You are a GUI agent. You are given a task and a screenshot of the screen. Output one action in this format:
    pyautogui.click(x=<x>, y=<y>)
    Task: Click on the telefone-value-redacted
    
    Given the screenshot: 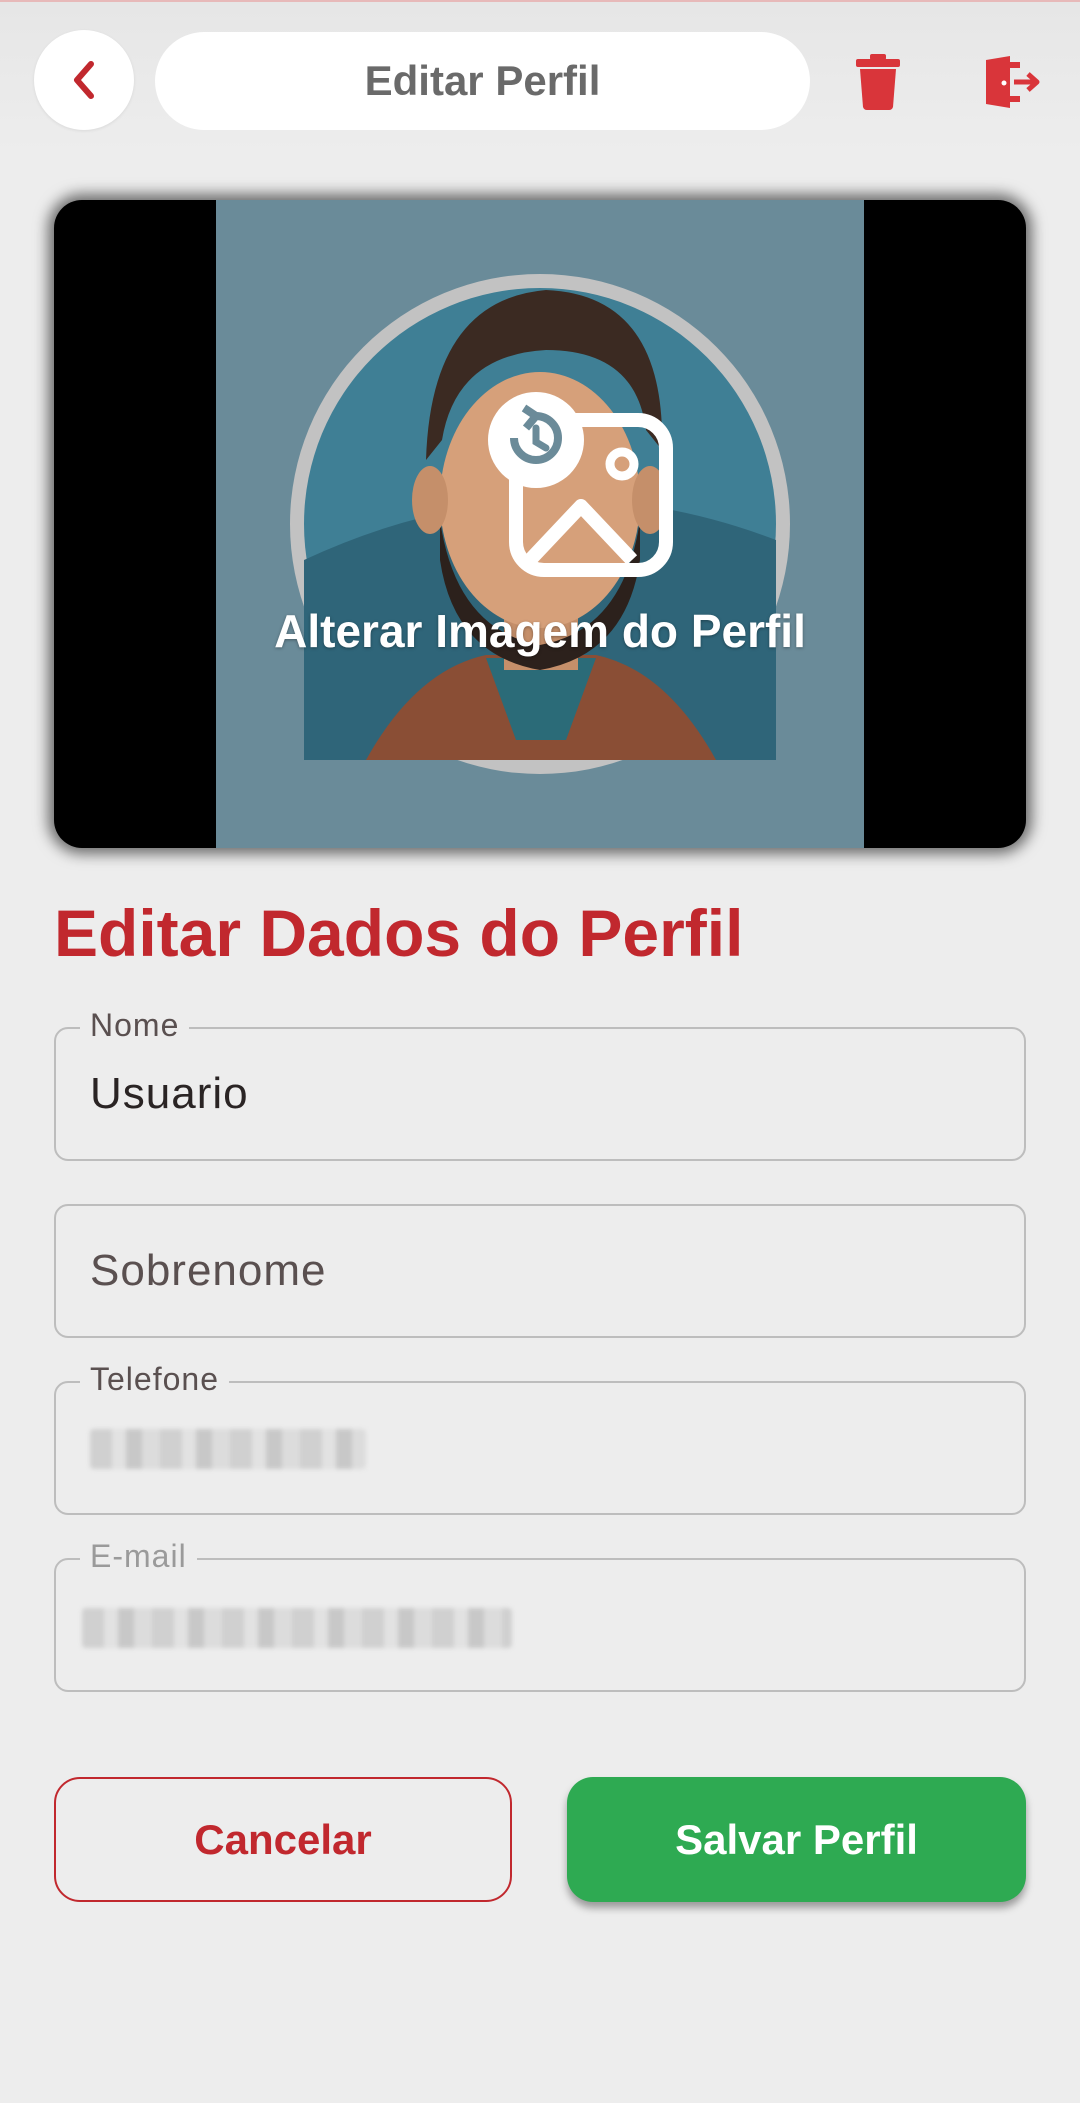 What is the action you would take?
    pyautogui.click(x=228, y=1449)
    